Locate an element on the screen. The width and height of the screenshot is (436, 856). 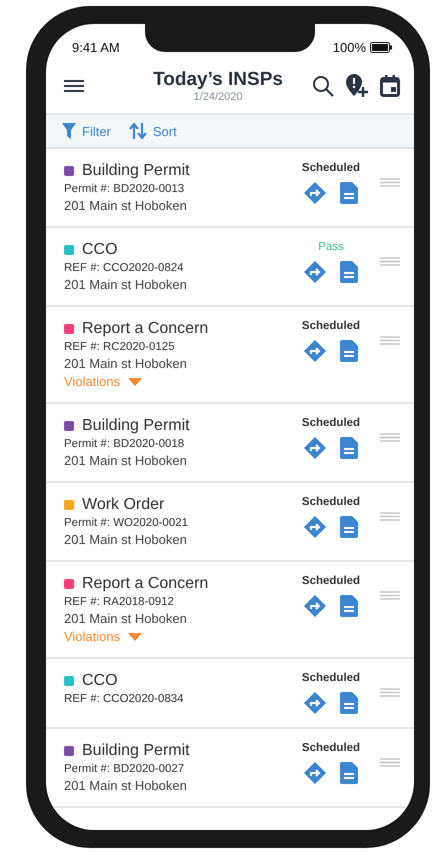
inspection-row: CCO REF #: CCO2020-0834 Scheduled is located at coordinates (230, 694).